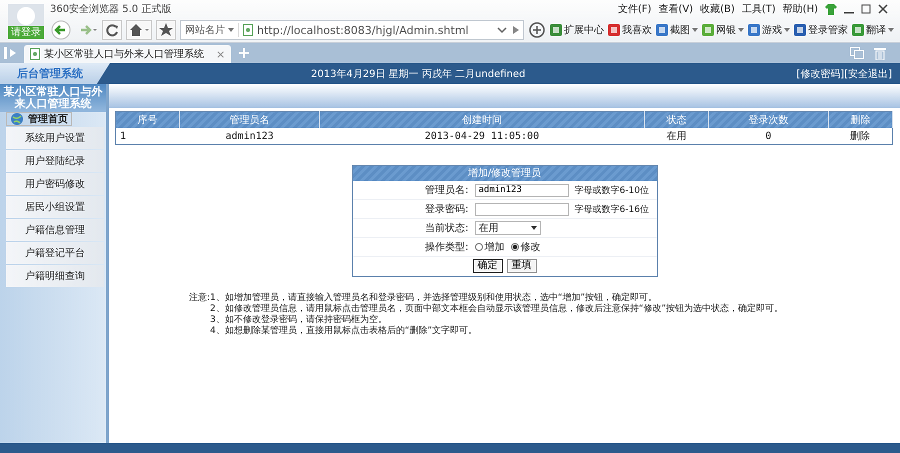 This screenshot has width=900, height=453. Describe the element at coordinates (148, 120) in the screenshot. I see `column-header: 序号` at that location.